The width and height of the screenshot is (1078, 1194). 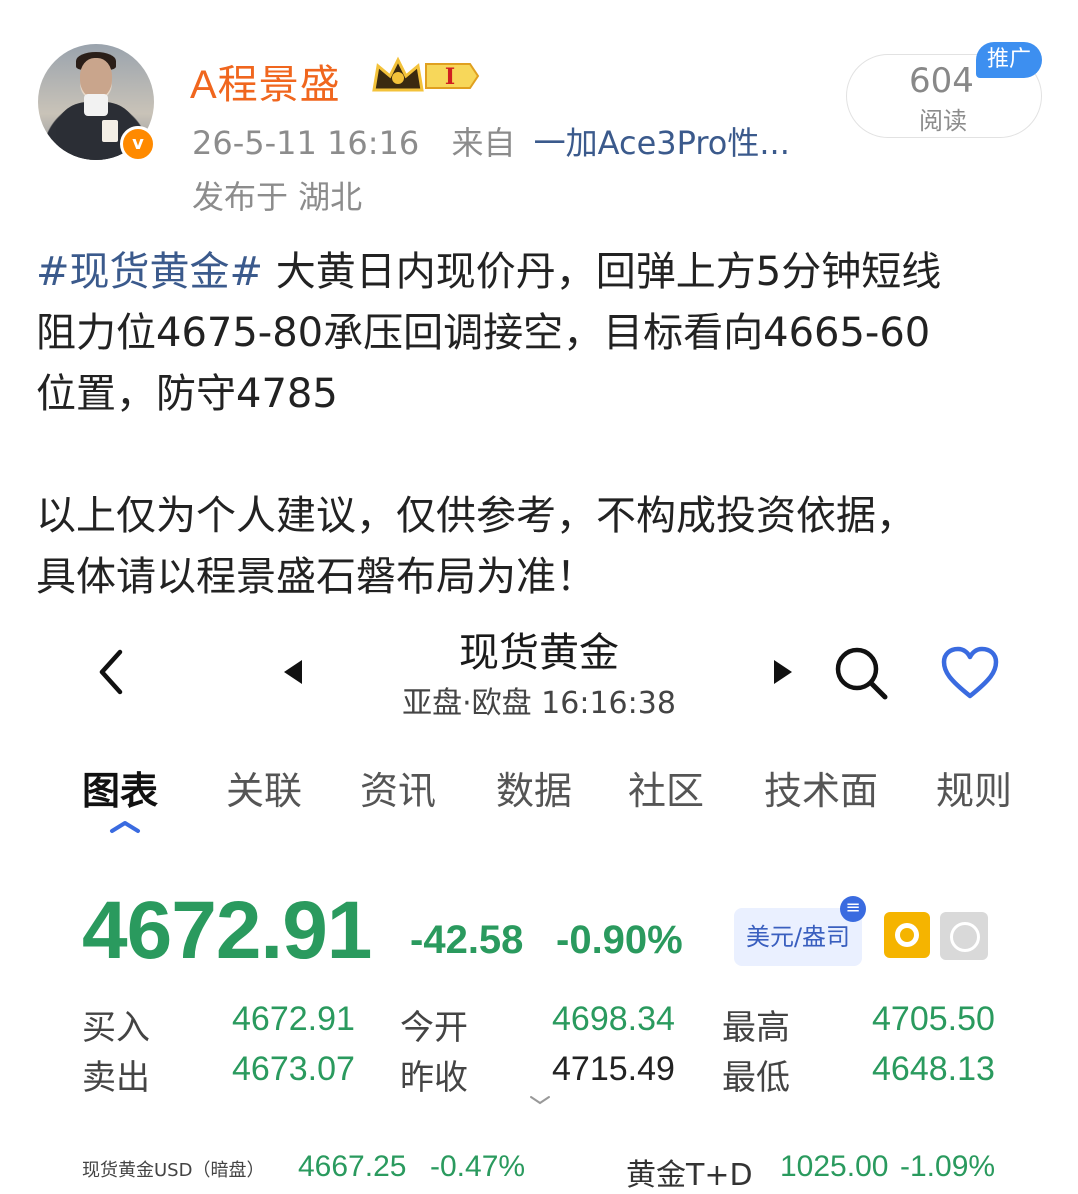 What do you see at coordinates (539, 653) in the screenshot?
I see `quote-title: 现货黄金` at bounding box center [539, 653].